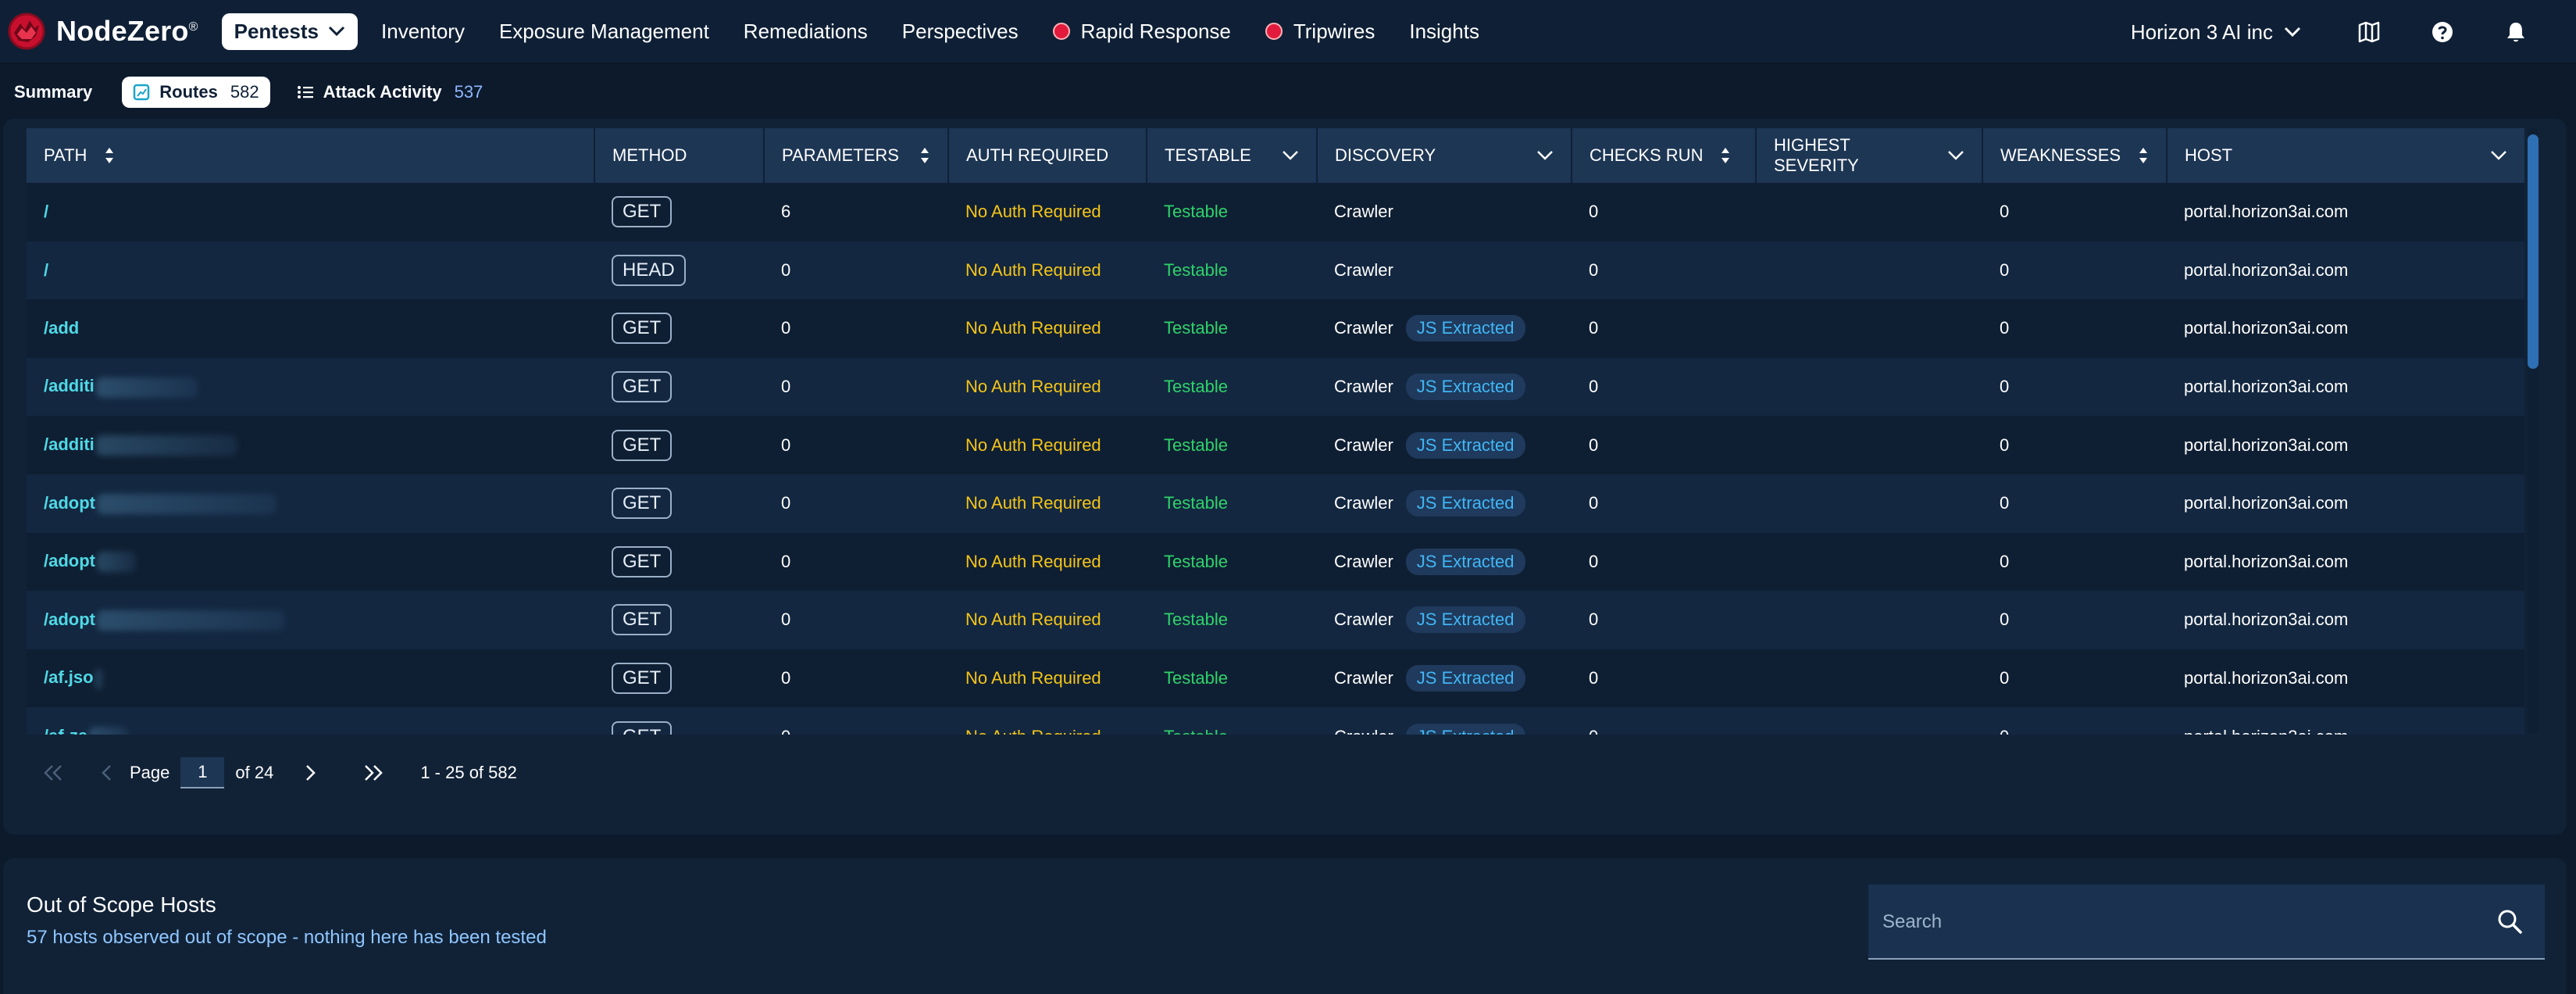 This screenshot has height=994, width=2576. I want to click on bell-icon, so click(2516, 32).